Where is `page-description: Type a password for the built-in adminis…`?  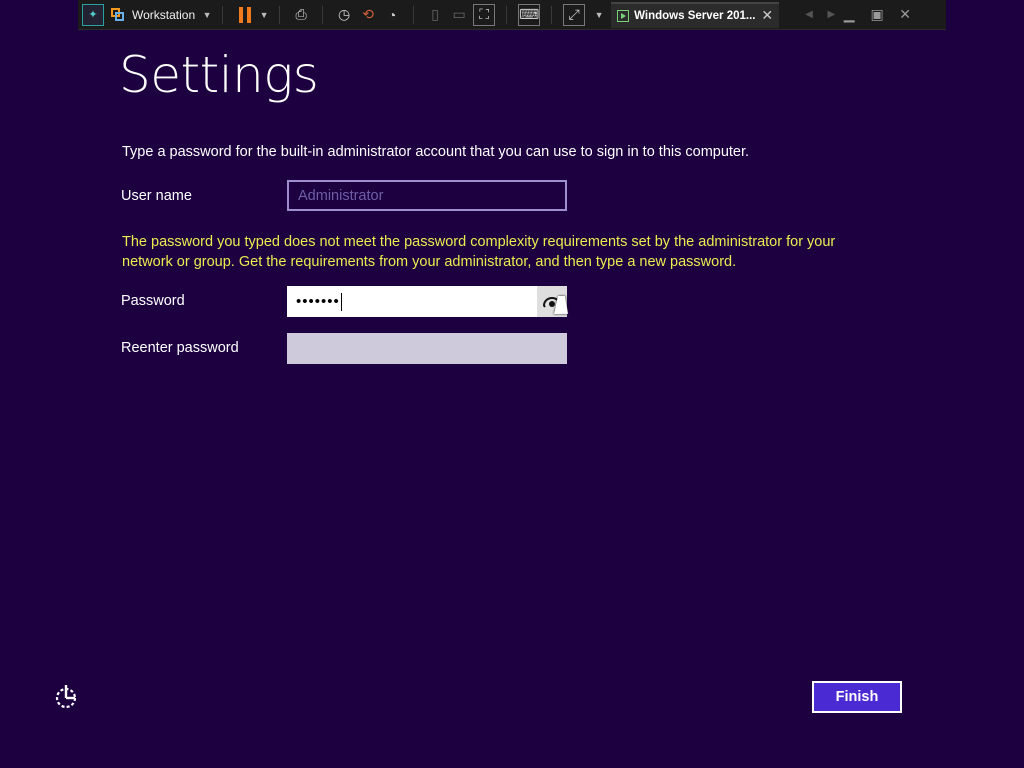 page-description: Type a password for the built-in adminis… is located at coordinates (436, 152).